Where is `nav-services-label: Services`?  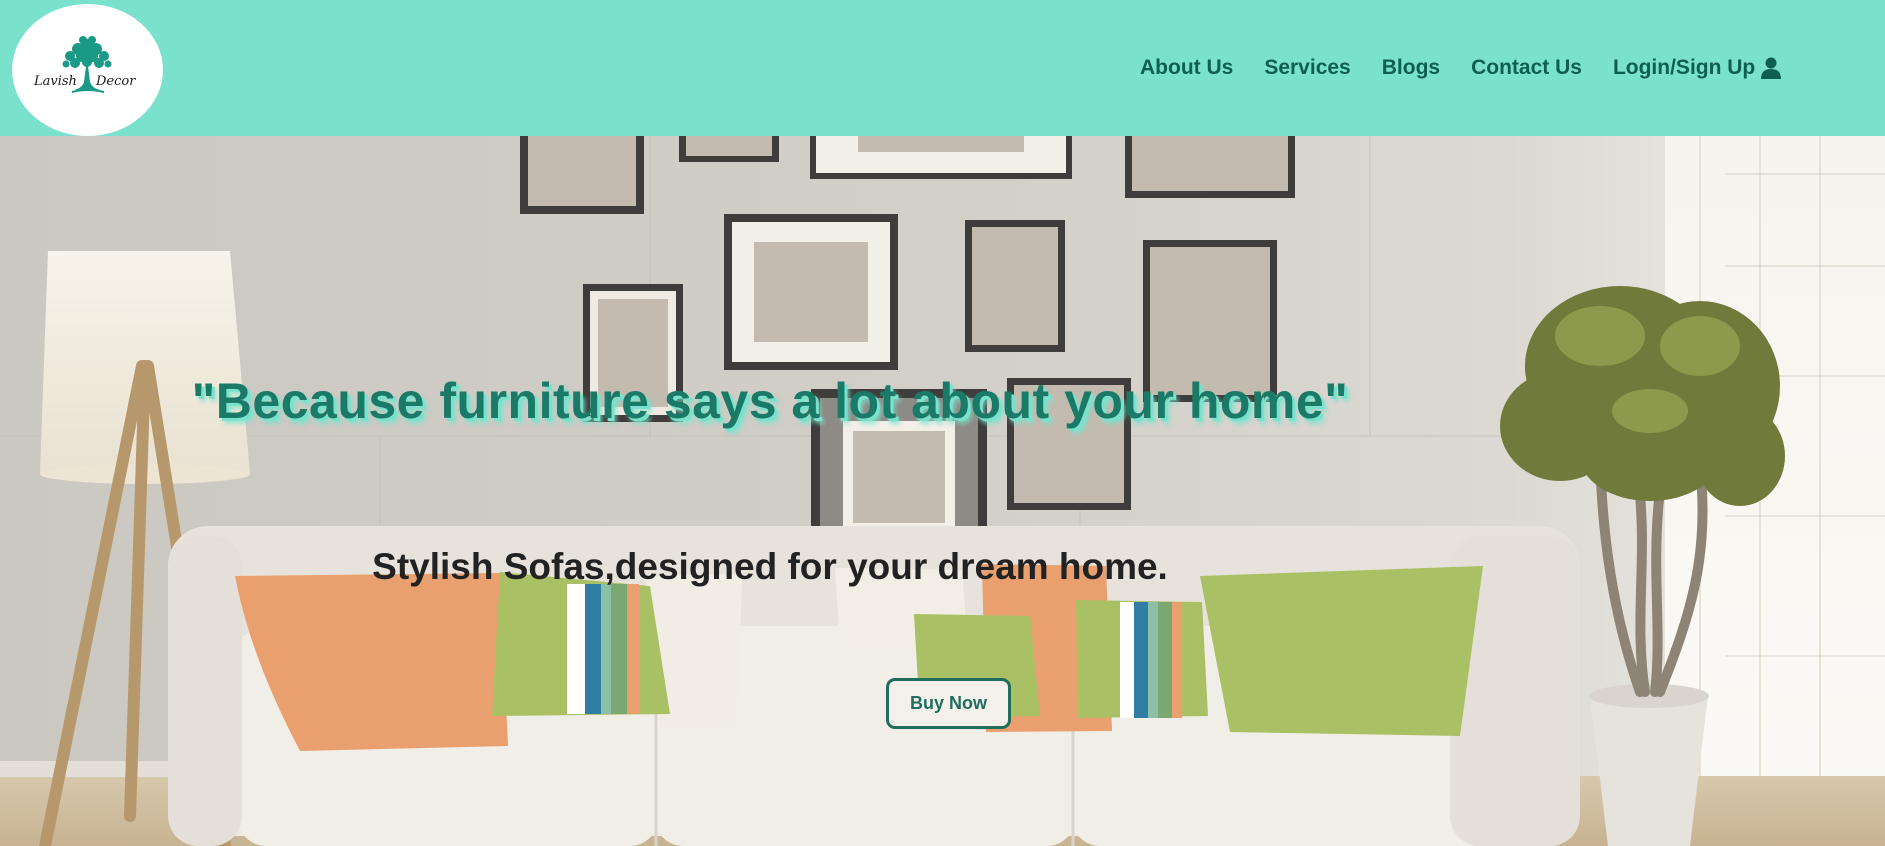
nav-services-label: Services is located at coordinates (1307, 67).